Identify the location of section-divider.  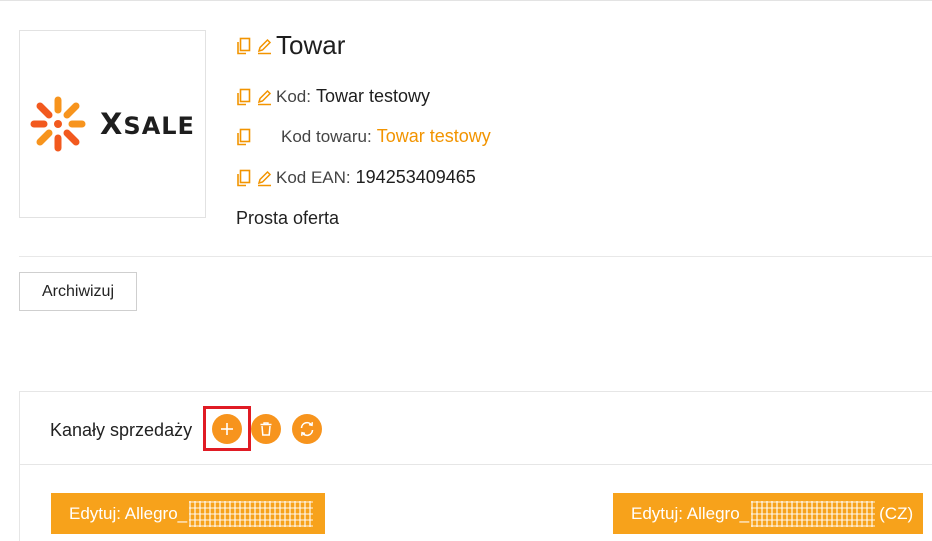
(475, 256).